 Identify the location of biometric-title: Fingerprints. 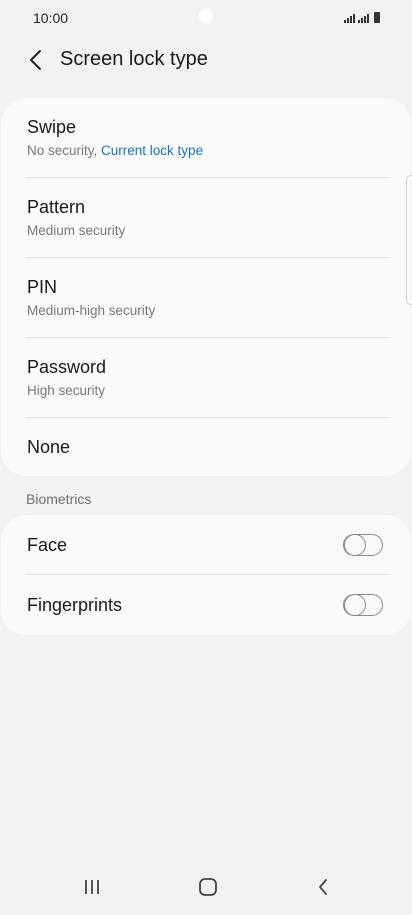
(75, 605).